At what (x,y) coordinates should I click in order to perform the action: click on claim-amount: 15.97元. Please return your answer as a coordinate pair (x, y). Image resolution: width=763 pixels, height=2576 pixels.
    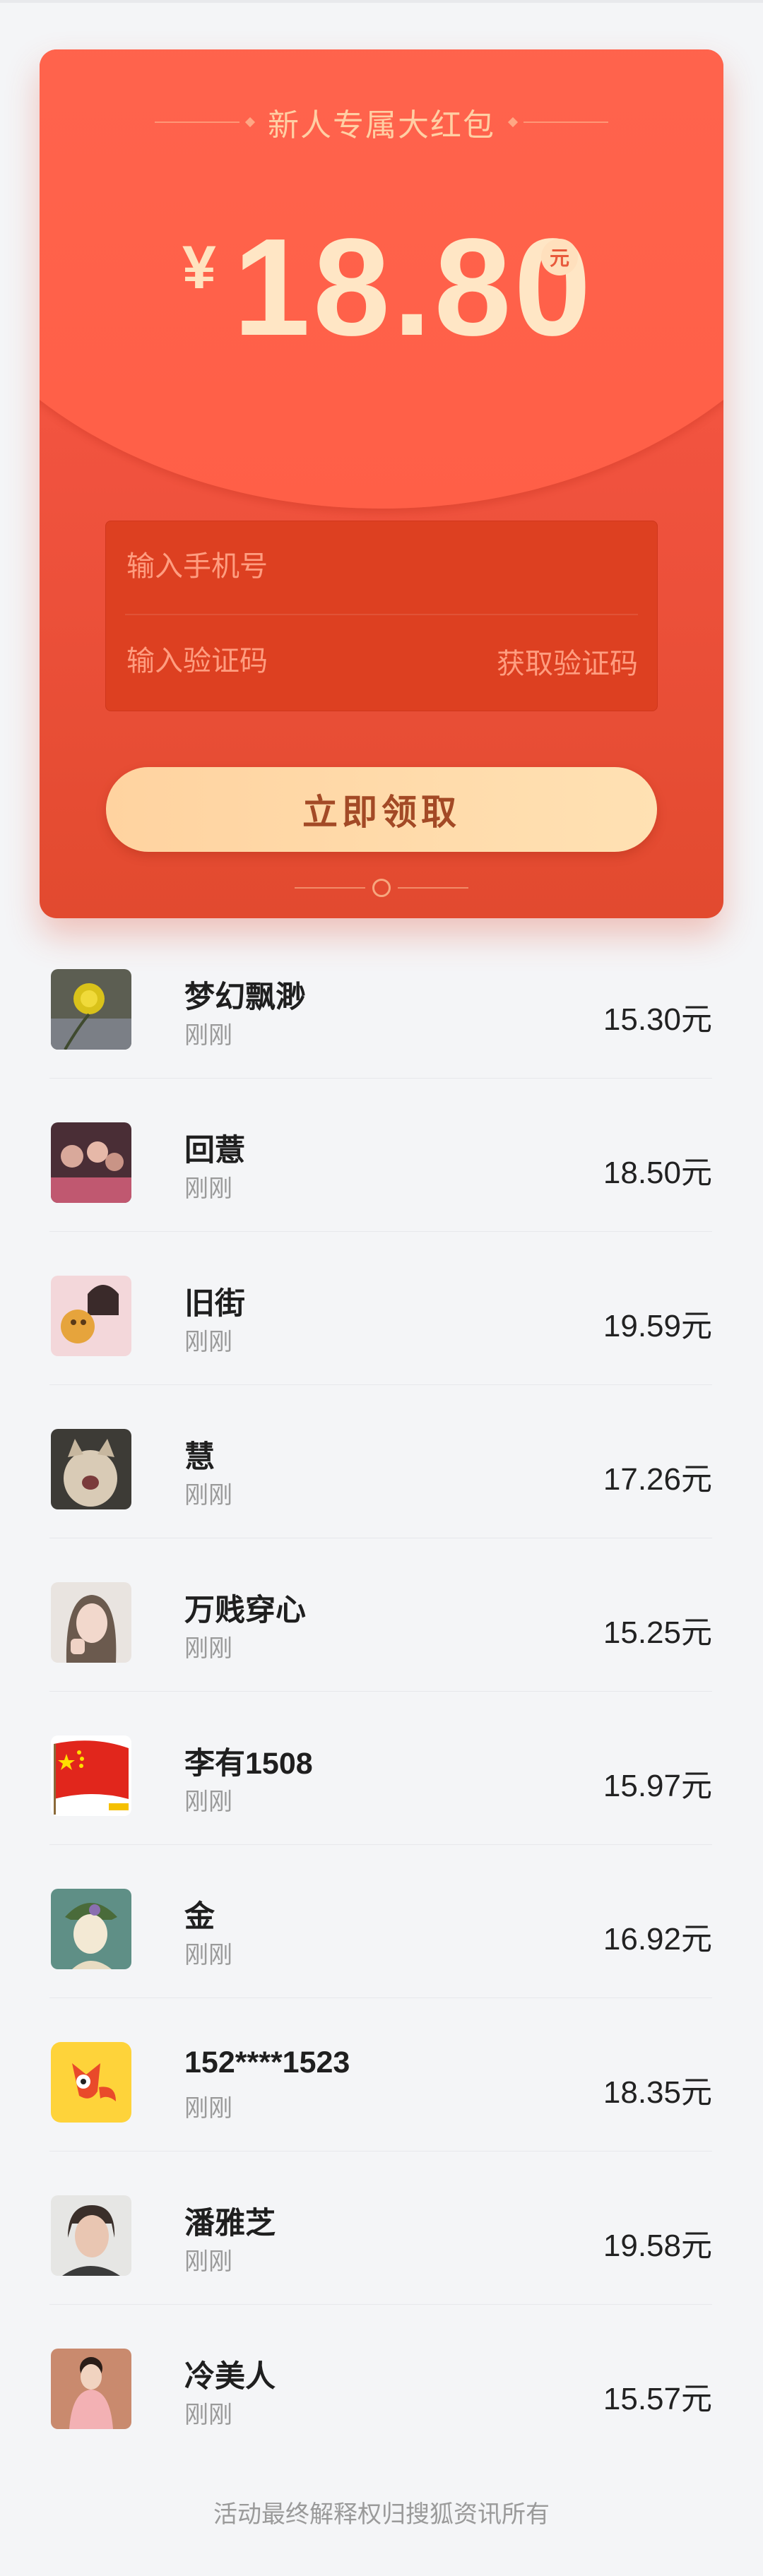
    Looking at the image, I should click on (657, 1786).